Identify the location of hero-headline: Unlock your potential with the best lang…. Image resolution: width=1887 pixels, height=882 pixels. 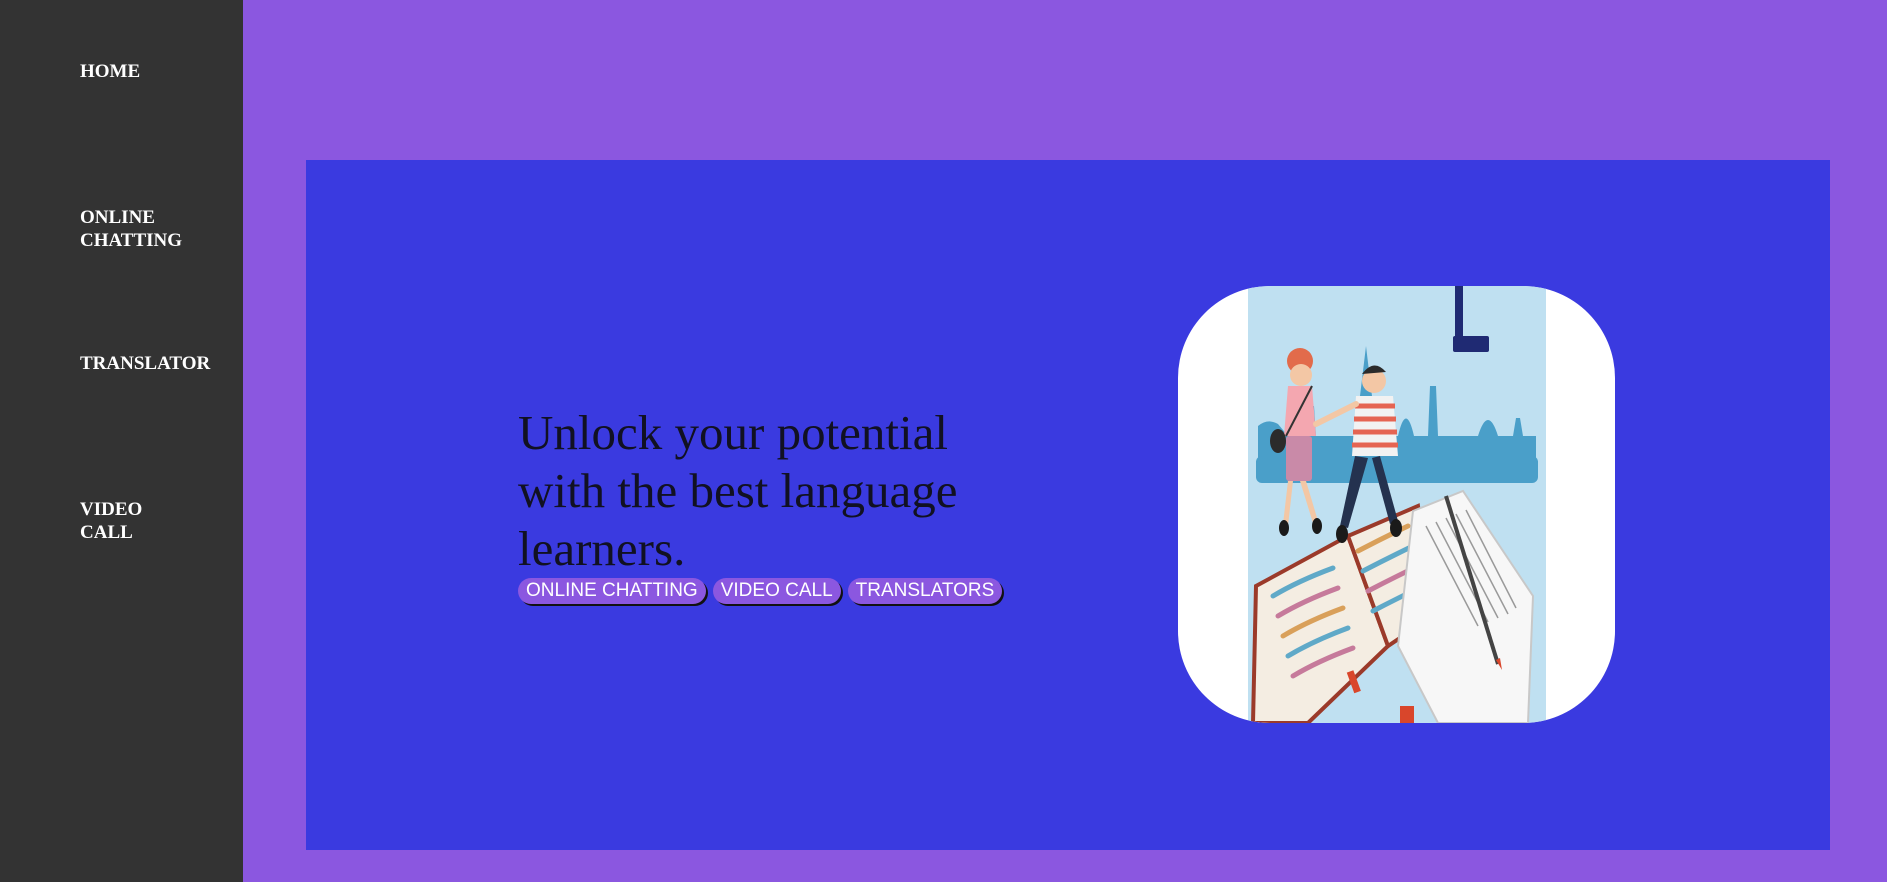
(738, 490).